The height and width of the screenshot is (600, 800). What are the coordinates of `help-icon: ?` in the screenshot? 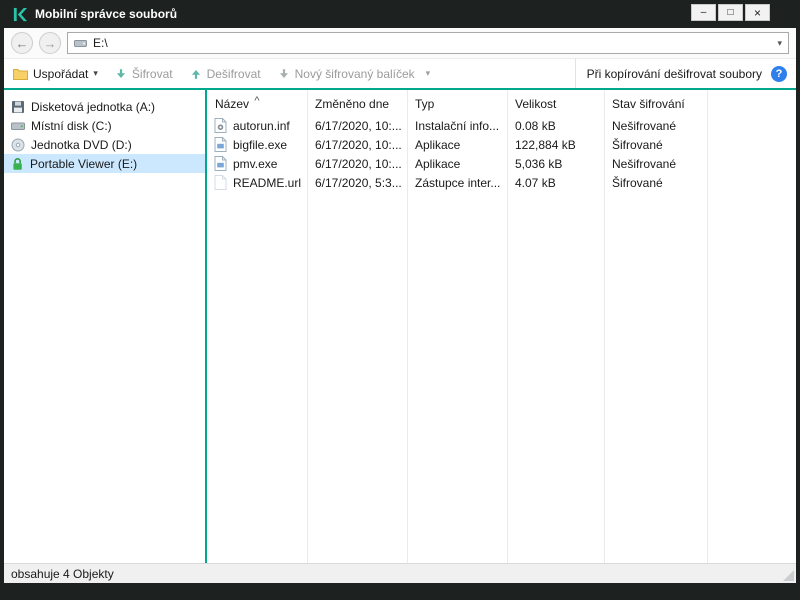 It's located at (779, 73).